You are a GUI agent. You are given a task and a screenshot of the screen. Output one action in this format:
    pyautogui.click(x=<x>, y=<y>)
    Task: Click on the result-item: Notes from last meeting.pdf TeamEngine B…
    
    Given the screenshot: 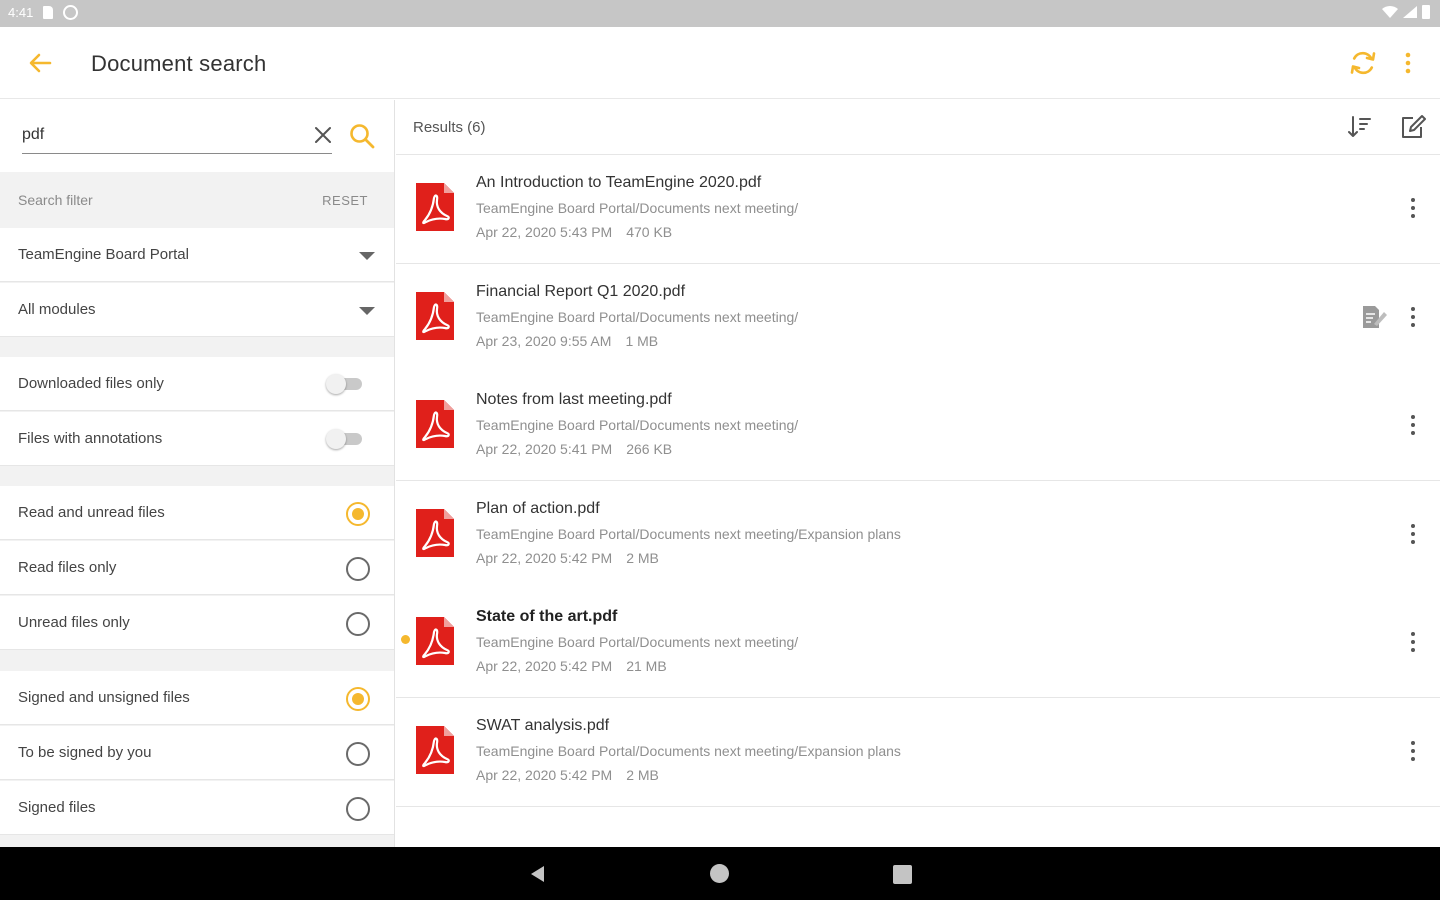 What is the action you would take?
    pyautogui.click(x=918, y=426)
    